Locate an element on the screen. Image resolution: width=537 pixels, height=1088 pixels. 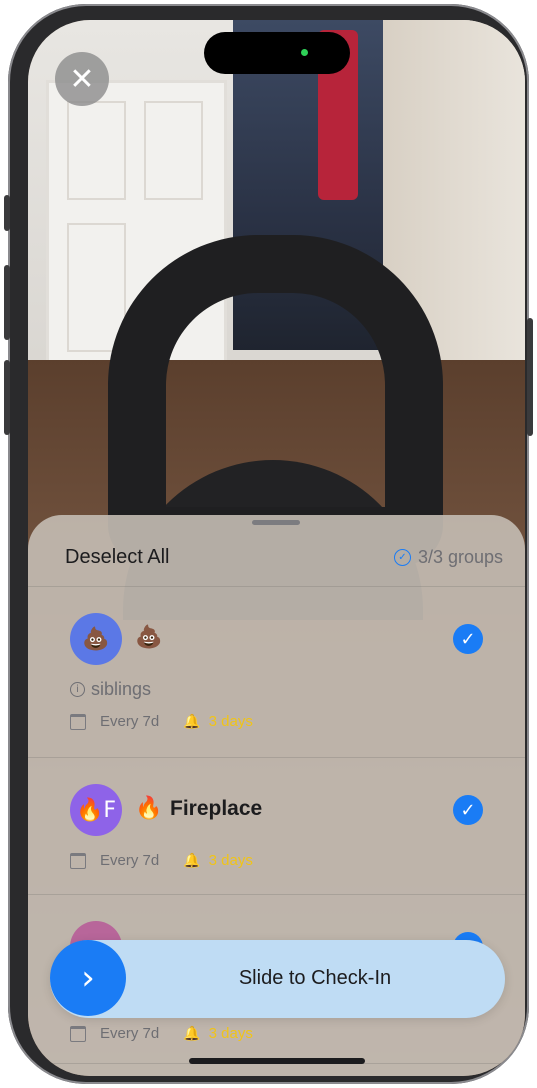
groups-count-label: 3/3 groups is located at coordinates (460, 557).